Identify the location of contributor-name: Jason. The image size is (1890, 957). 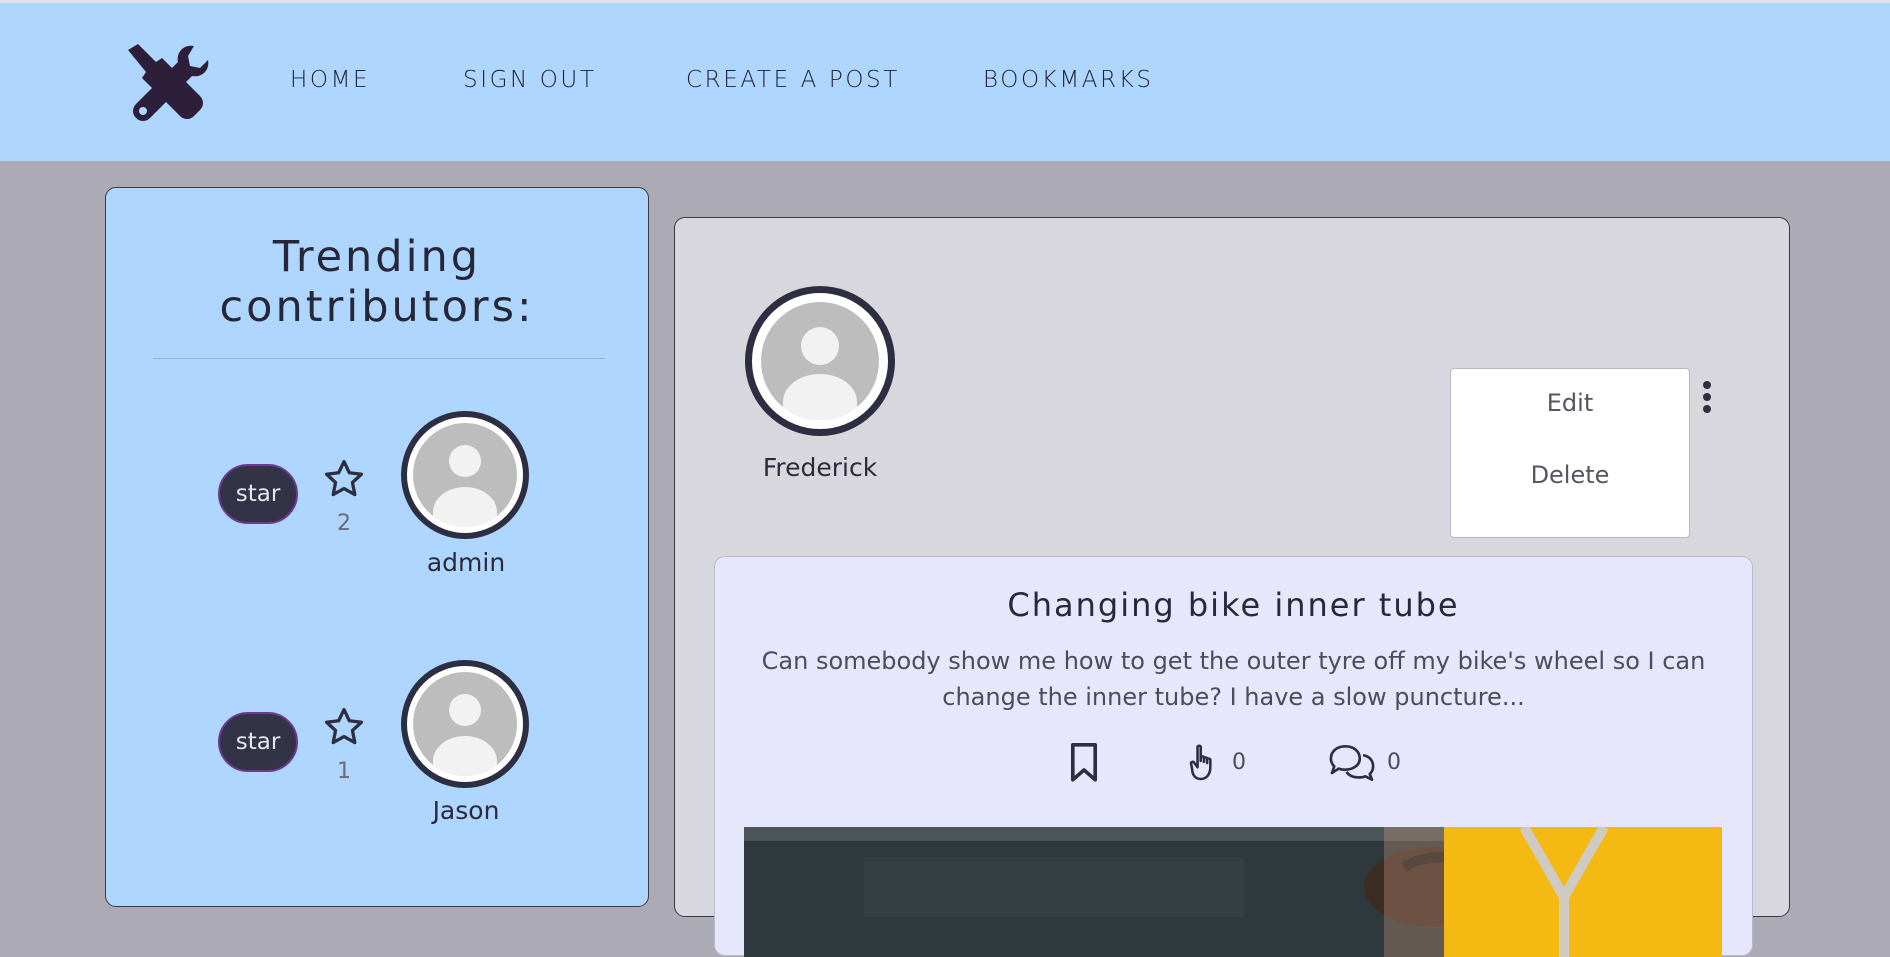
(466, 810).